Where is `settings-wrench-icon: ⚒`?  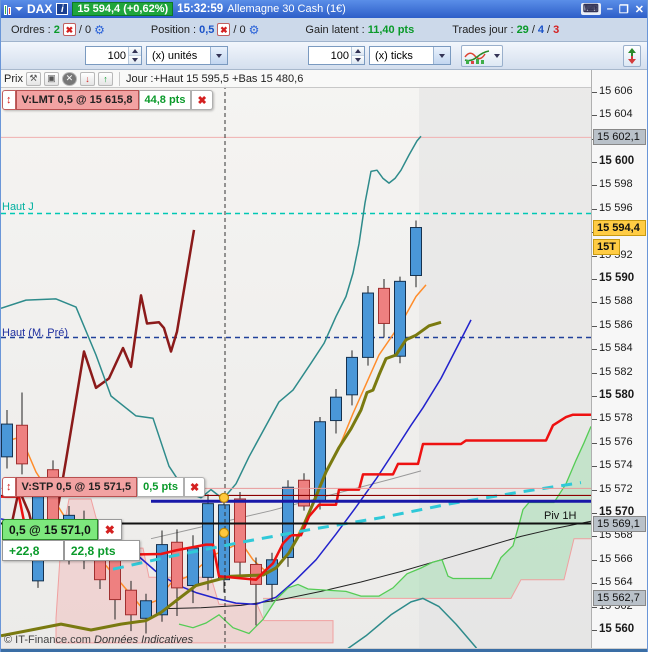 settings-wrench-icon: ⚒ is located at coordinates (33, 78).